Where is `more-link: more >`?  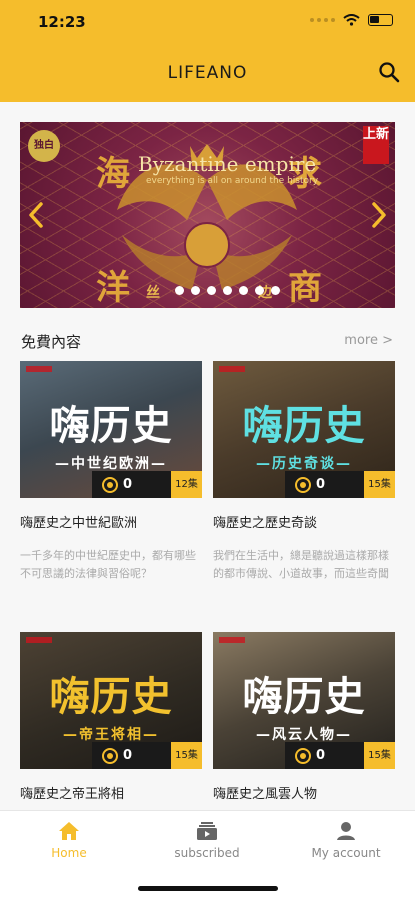 more-link: more > is located at coordinates (368, 340).